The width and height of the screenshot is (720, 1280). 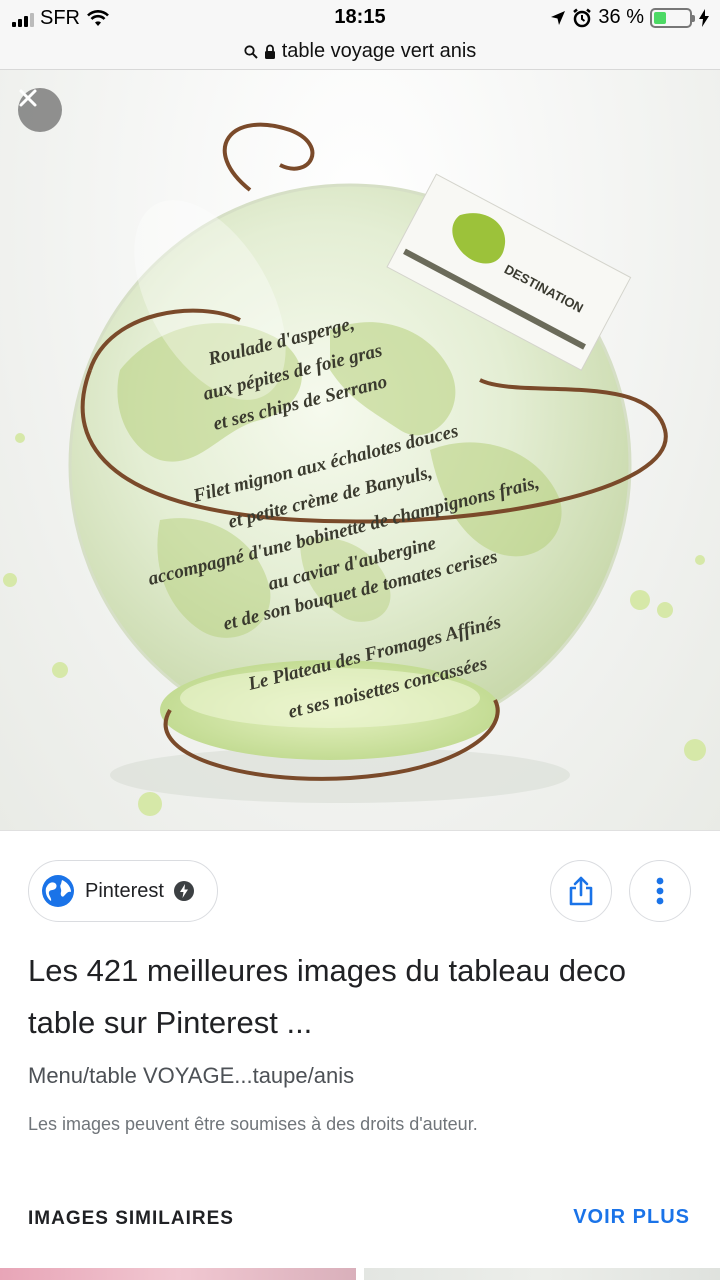 What do you see at coordinates (28, 98) in the screenshot?
I see `close-icon` at bounding box center [28, 98].